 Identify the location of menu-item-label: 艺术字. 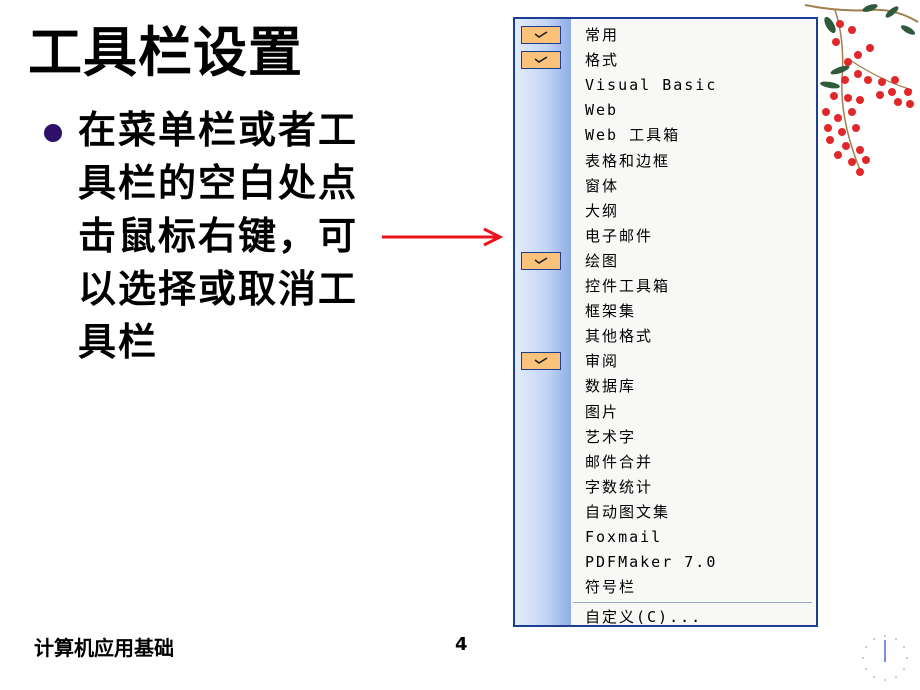
(611, 436).